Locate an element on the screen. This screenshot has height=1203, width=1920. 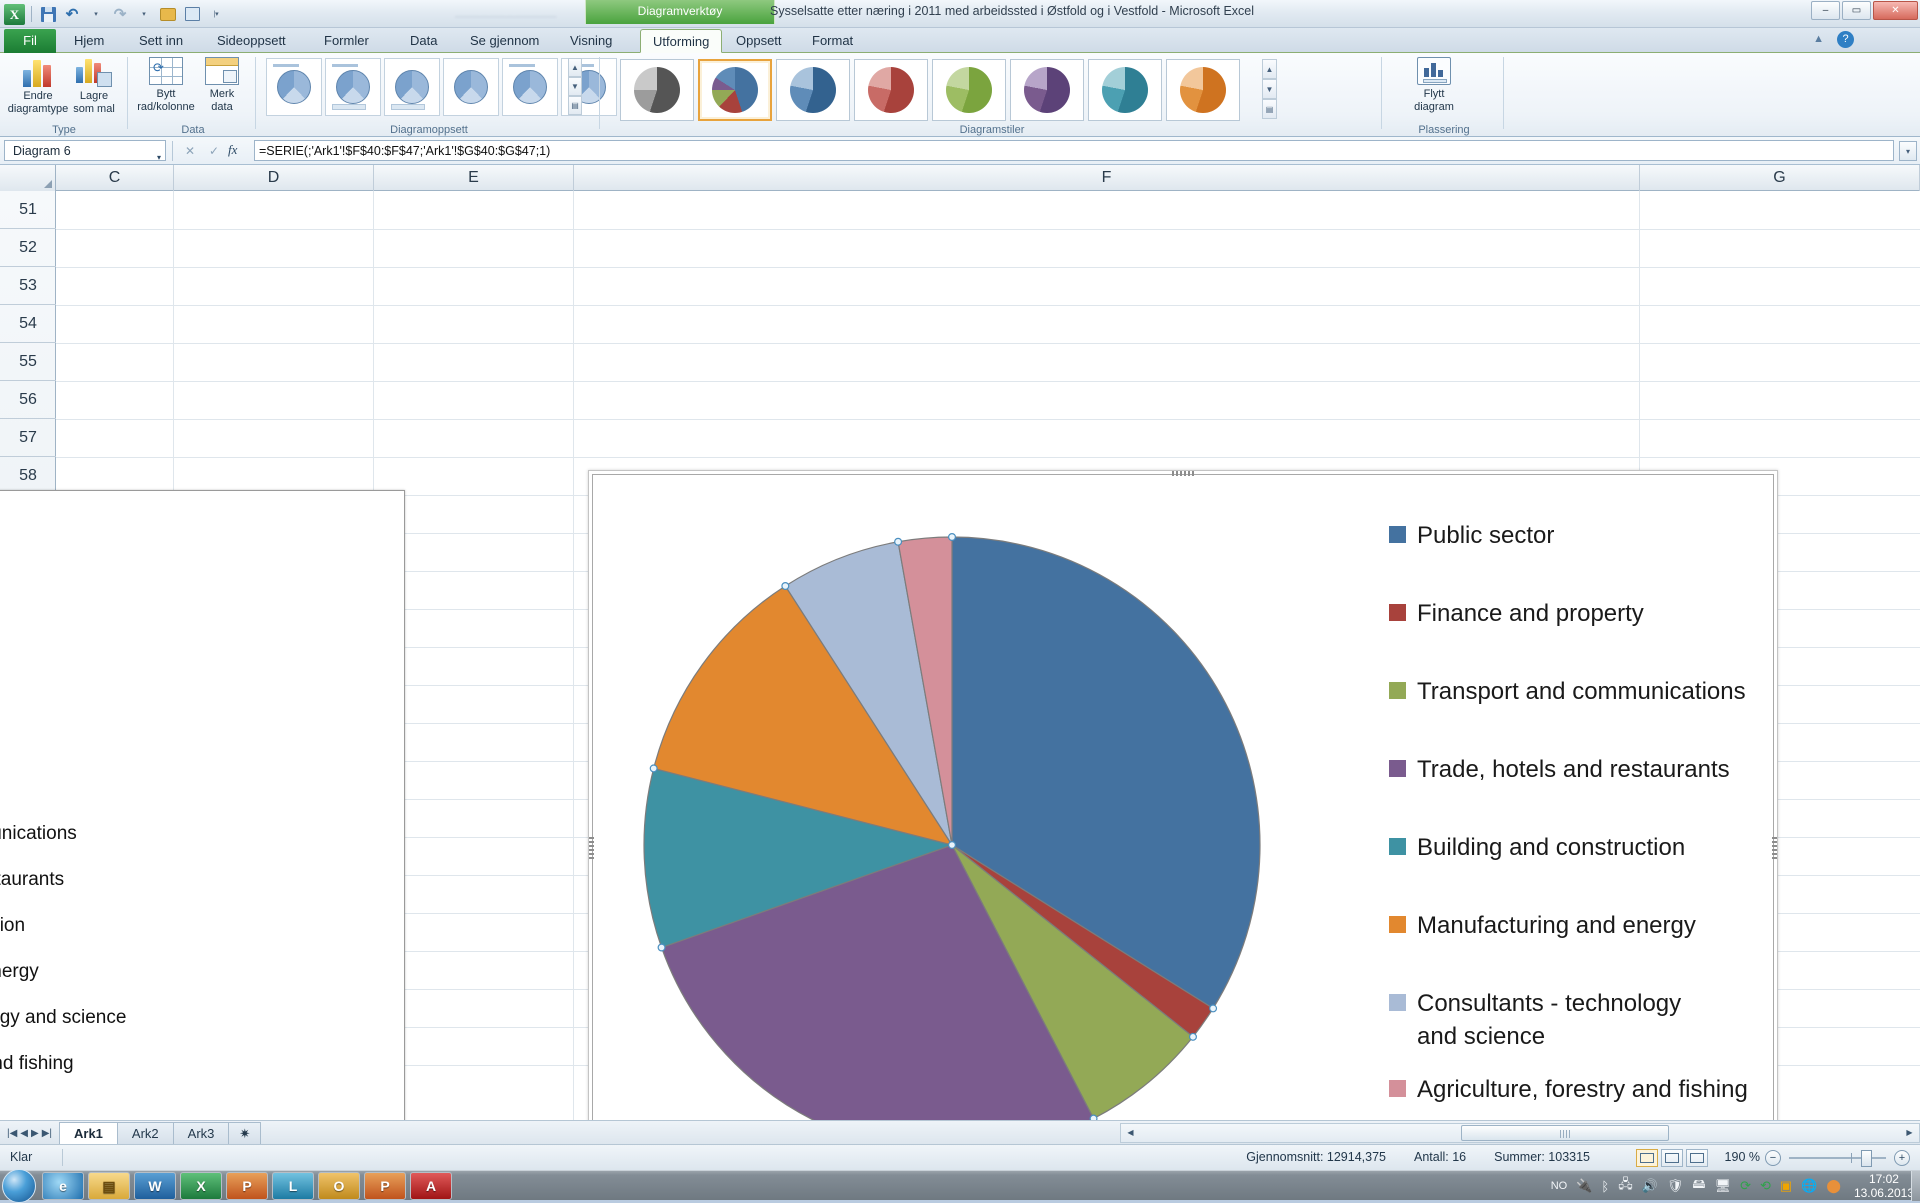
zoom-out-button: − is located at coordinates (1773, 1158).